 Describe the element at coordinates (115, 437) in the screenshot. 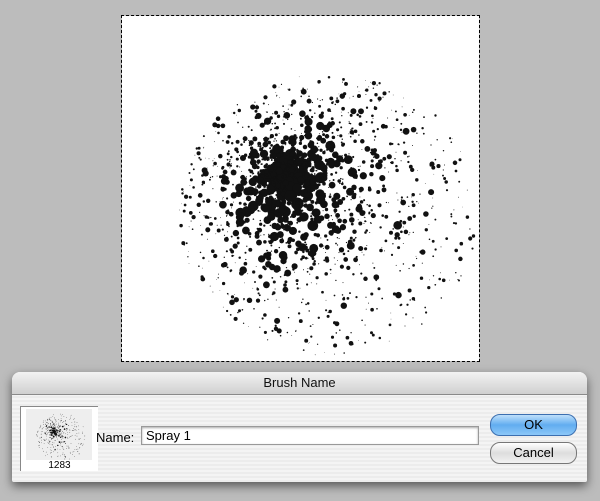

I see `name-label: Name:` at that location.